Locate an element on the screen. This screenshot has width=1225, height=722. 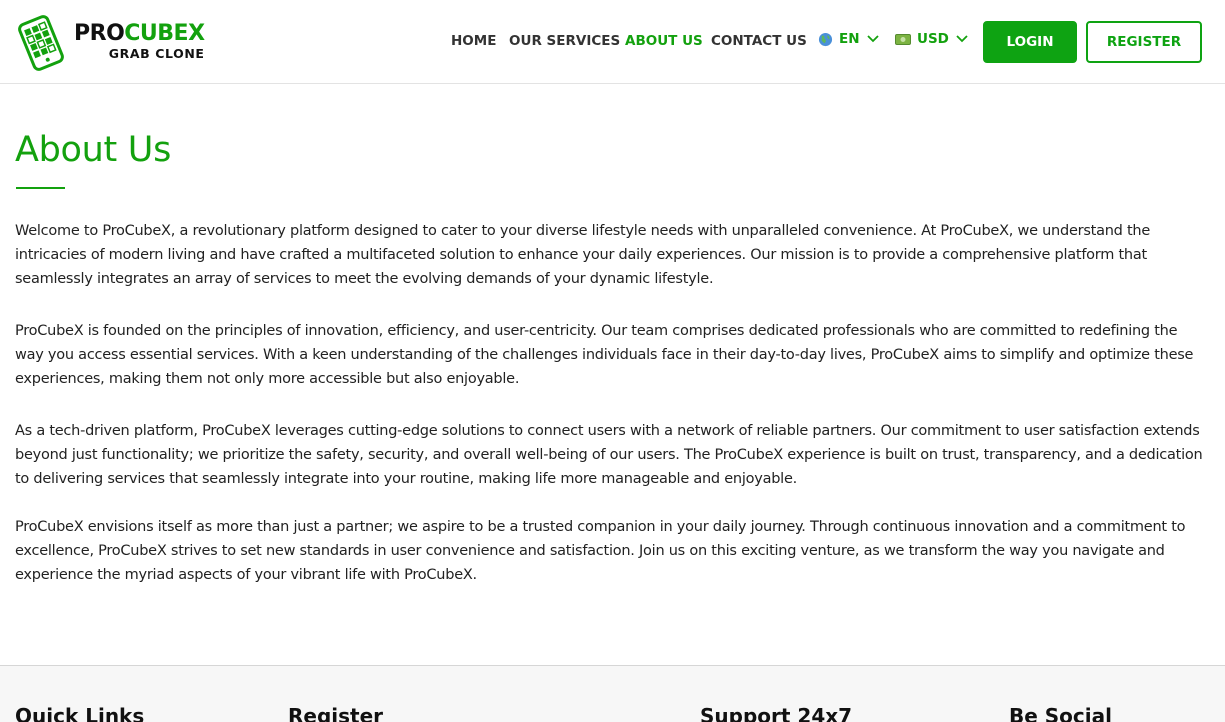
language-selector: EN is located at coordinates (848, 39).